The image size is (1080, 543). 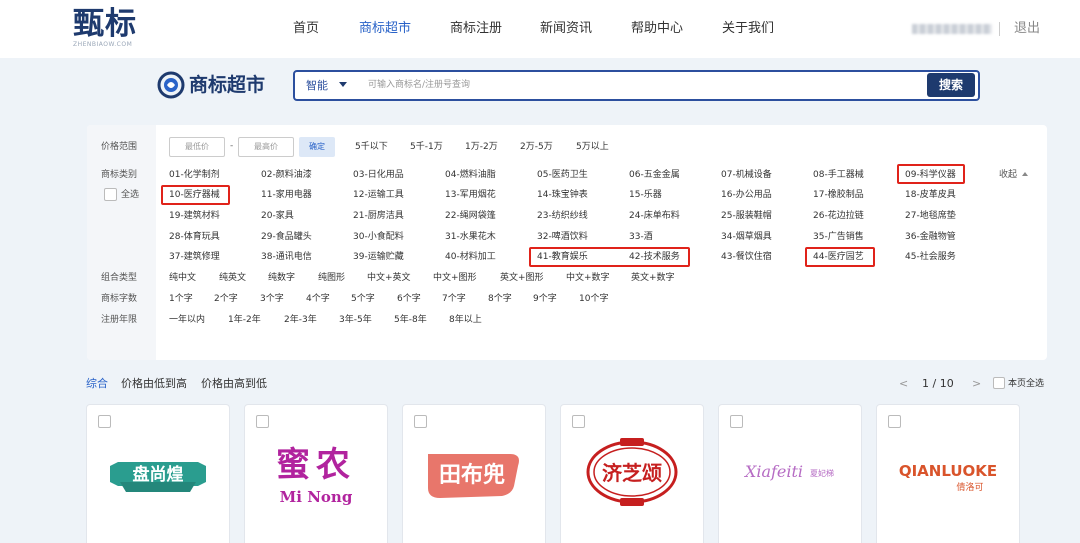 What do you see at coordinates (378, 216) in the screenshot?
I see `category-option: 21-厨房洁具` at bounding box center [378, 216].